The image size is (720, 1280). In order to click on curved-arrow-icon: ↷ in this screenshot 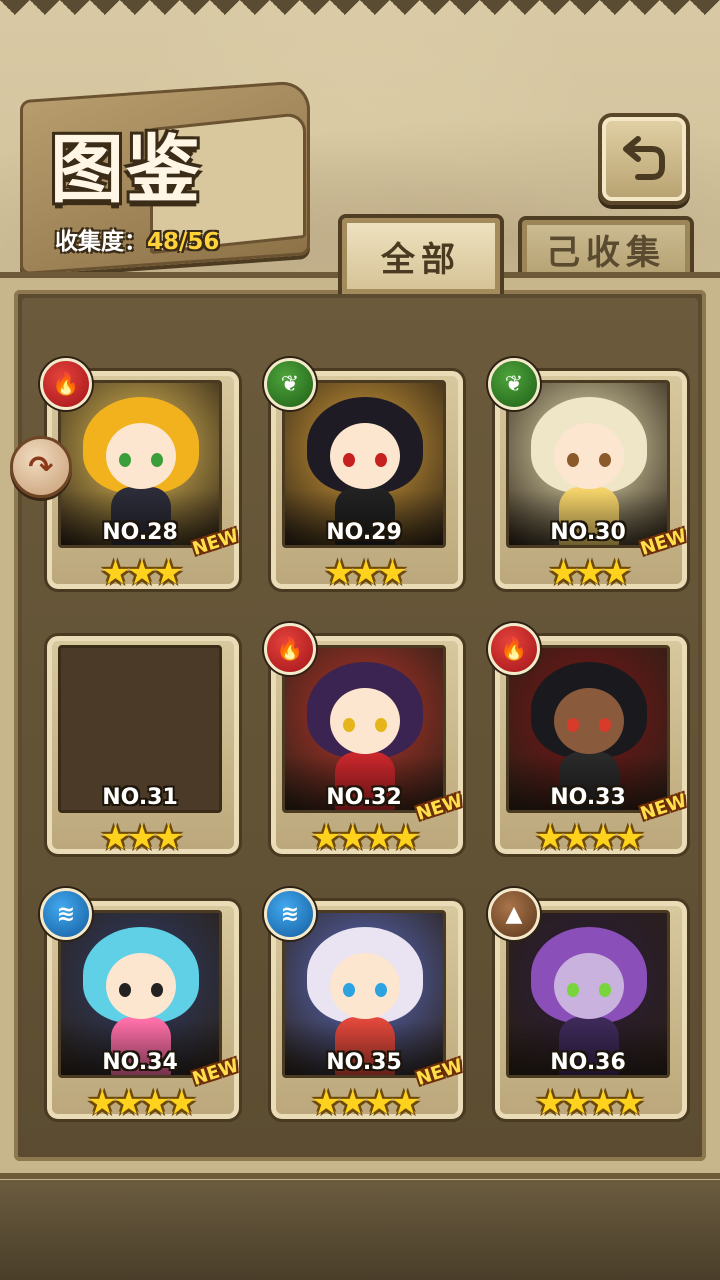, I will do `click(41, 467)`.